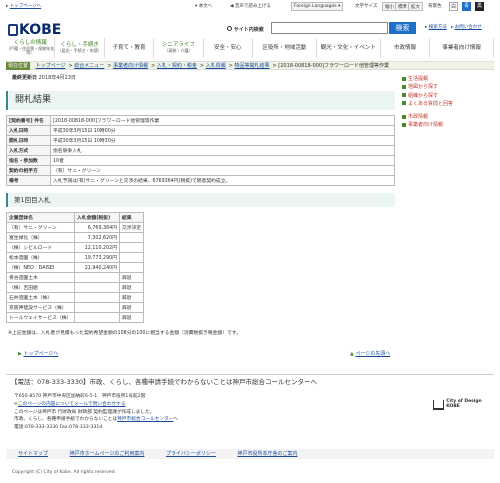 The image size is (500, 483). I want to click on bid-result: 交渉決定, so click(131, 227).